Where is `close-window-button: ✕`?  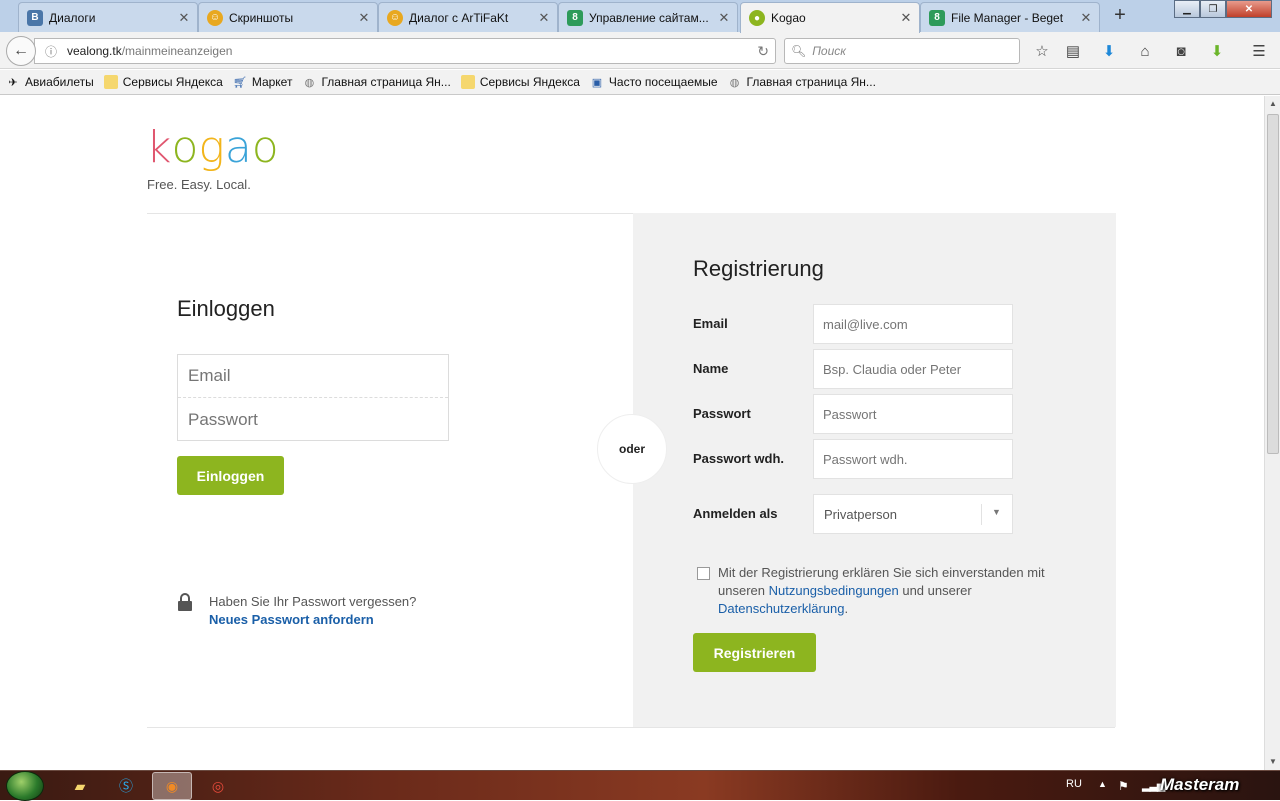 close-window-button: ✕ is located at coordinates (1249, 9).